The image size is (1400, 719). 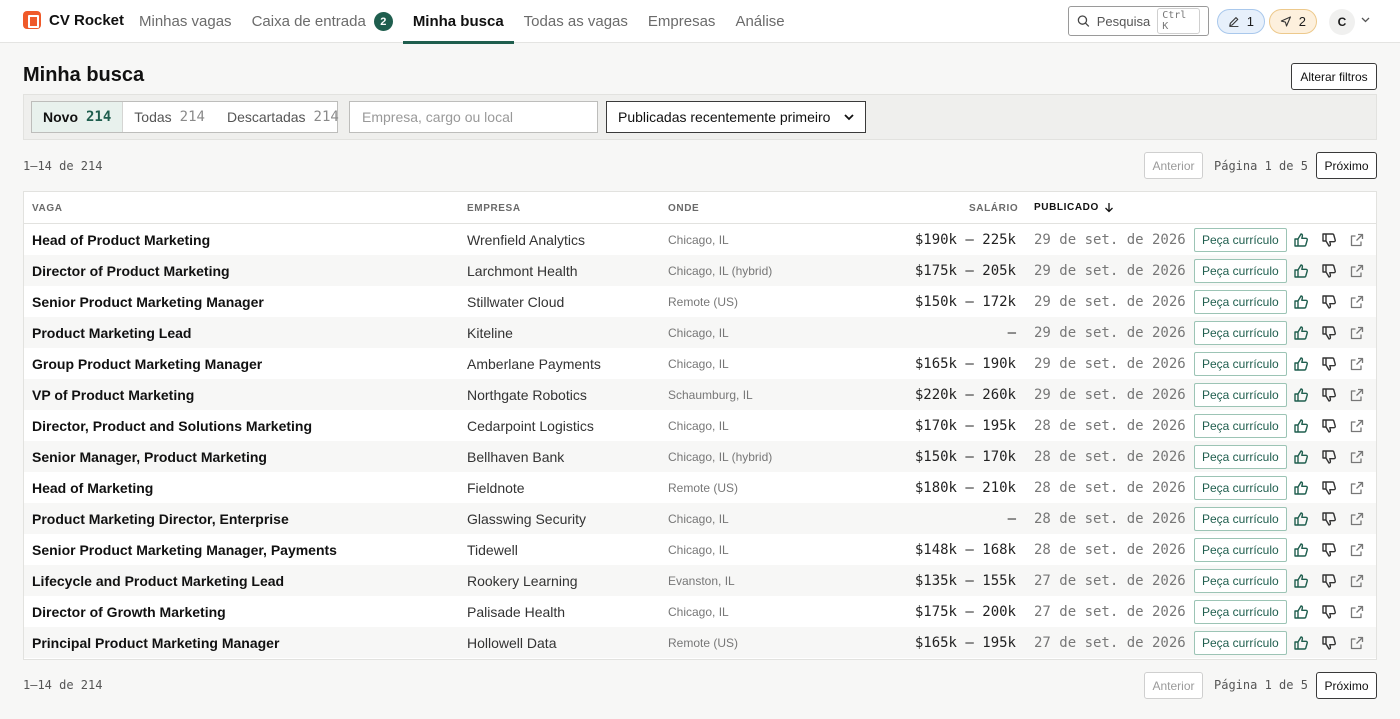 What do you see at coordinates (1173, 165) in the screenshot?
I see `previous-page-button: Anterior` at bounding box center [1173, 165].